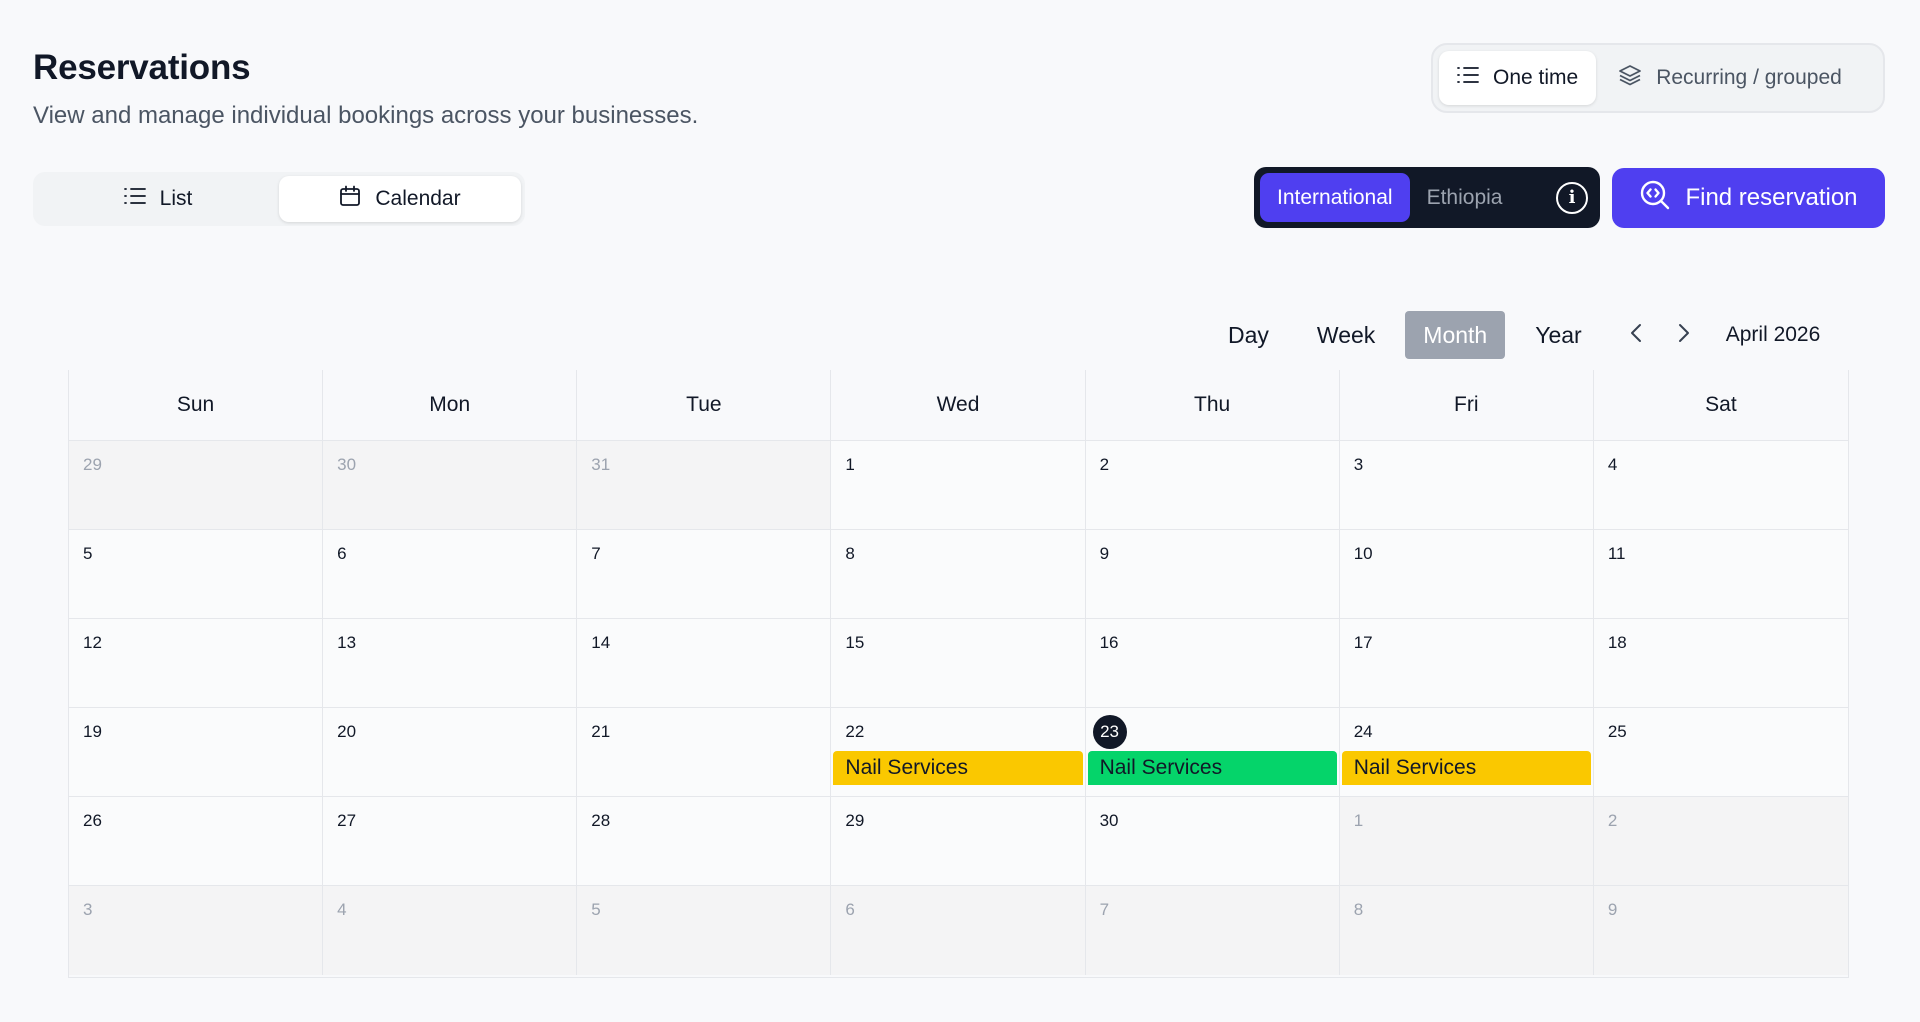 Image resolution: width=1920 pixels, height=1022 pixels. I want to click on next-month-button, so click(1684, 335).